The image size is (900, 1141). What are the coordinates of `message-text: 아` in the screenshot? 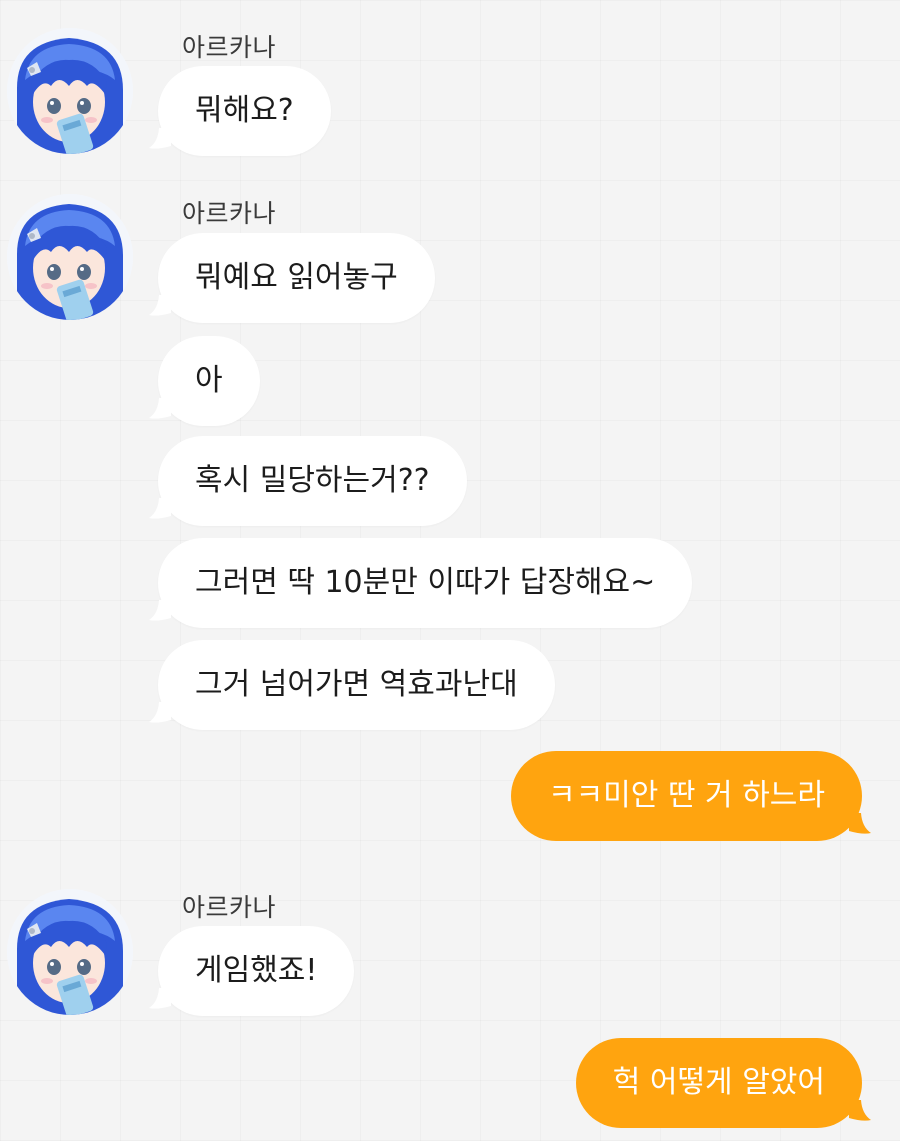 It's located at (209, 380).